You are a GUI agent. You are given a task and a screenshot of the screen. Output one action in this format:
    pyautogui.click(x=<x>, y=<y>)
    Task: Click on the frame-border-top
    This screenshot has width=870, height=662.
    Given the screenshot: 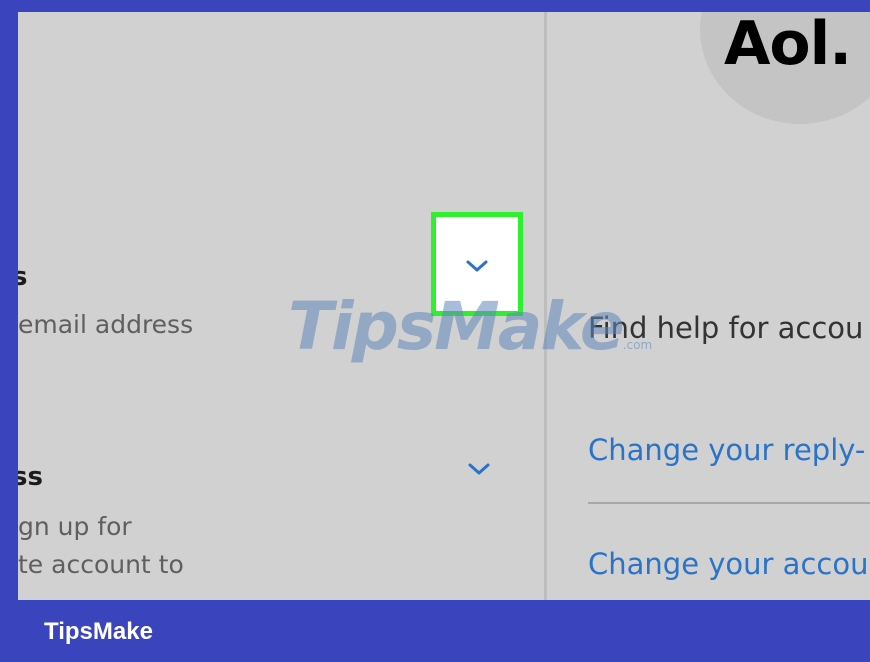 What is the action you would take?
    pyautogui.click(x=435, y=6)
    